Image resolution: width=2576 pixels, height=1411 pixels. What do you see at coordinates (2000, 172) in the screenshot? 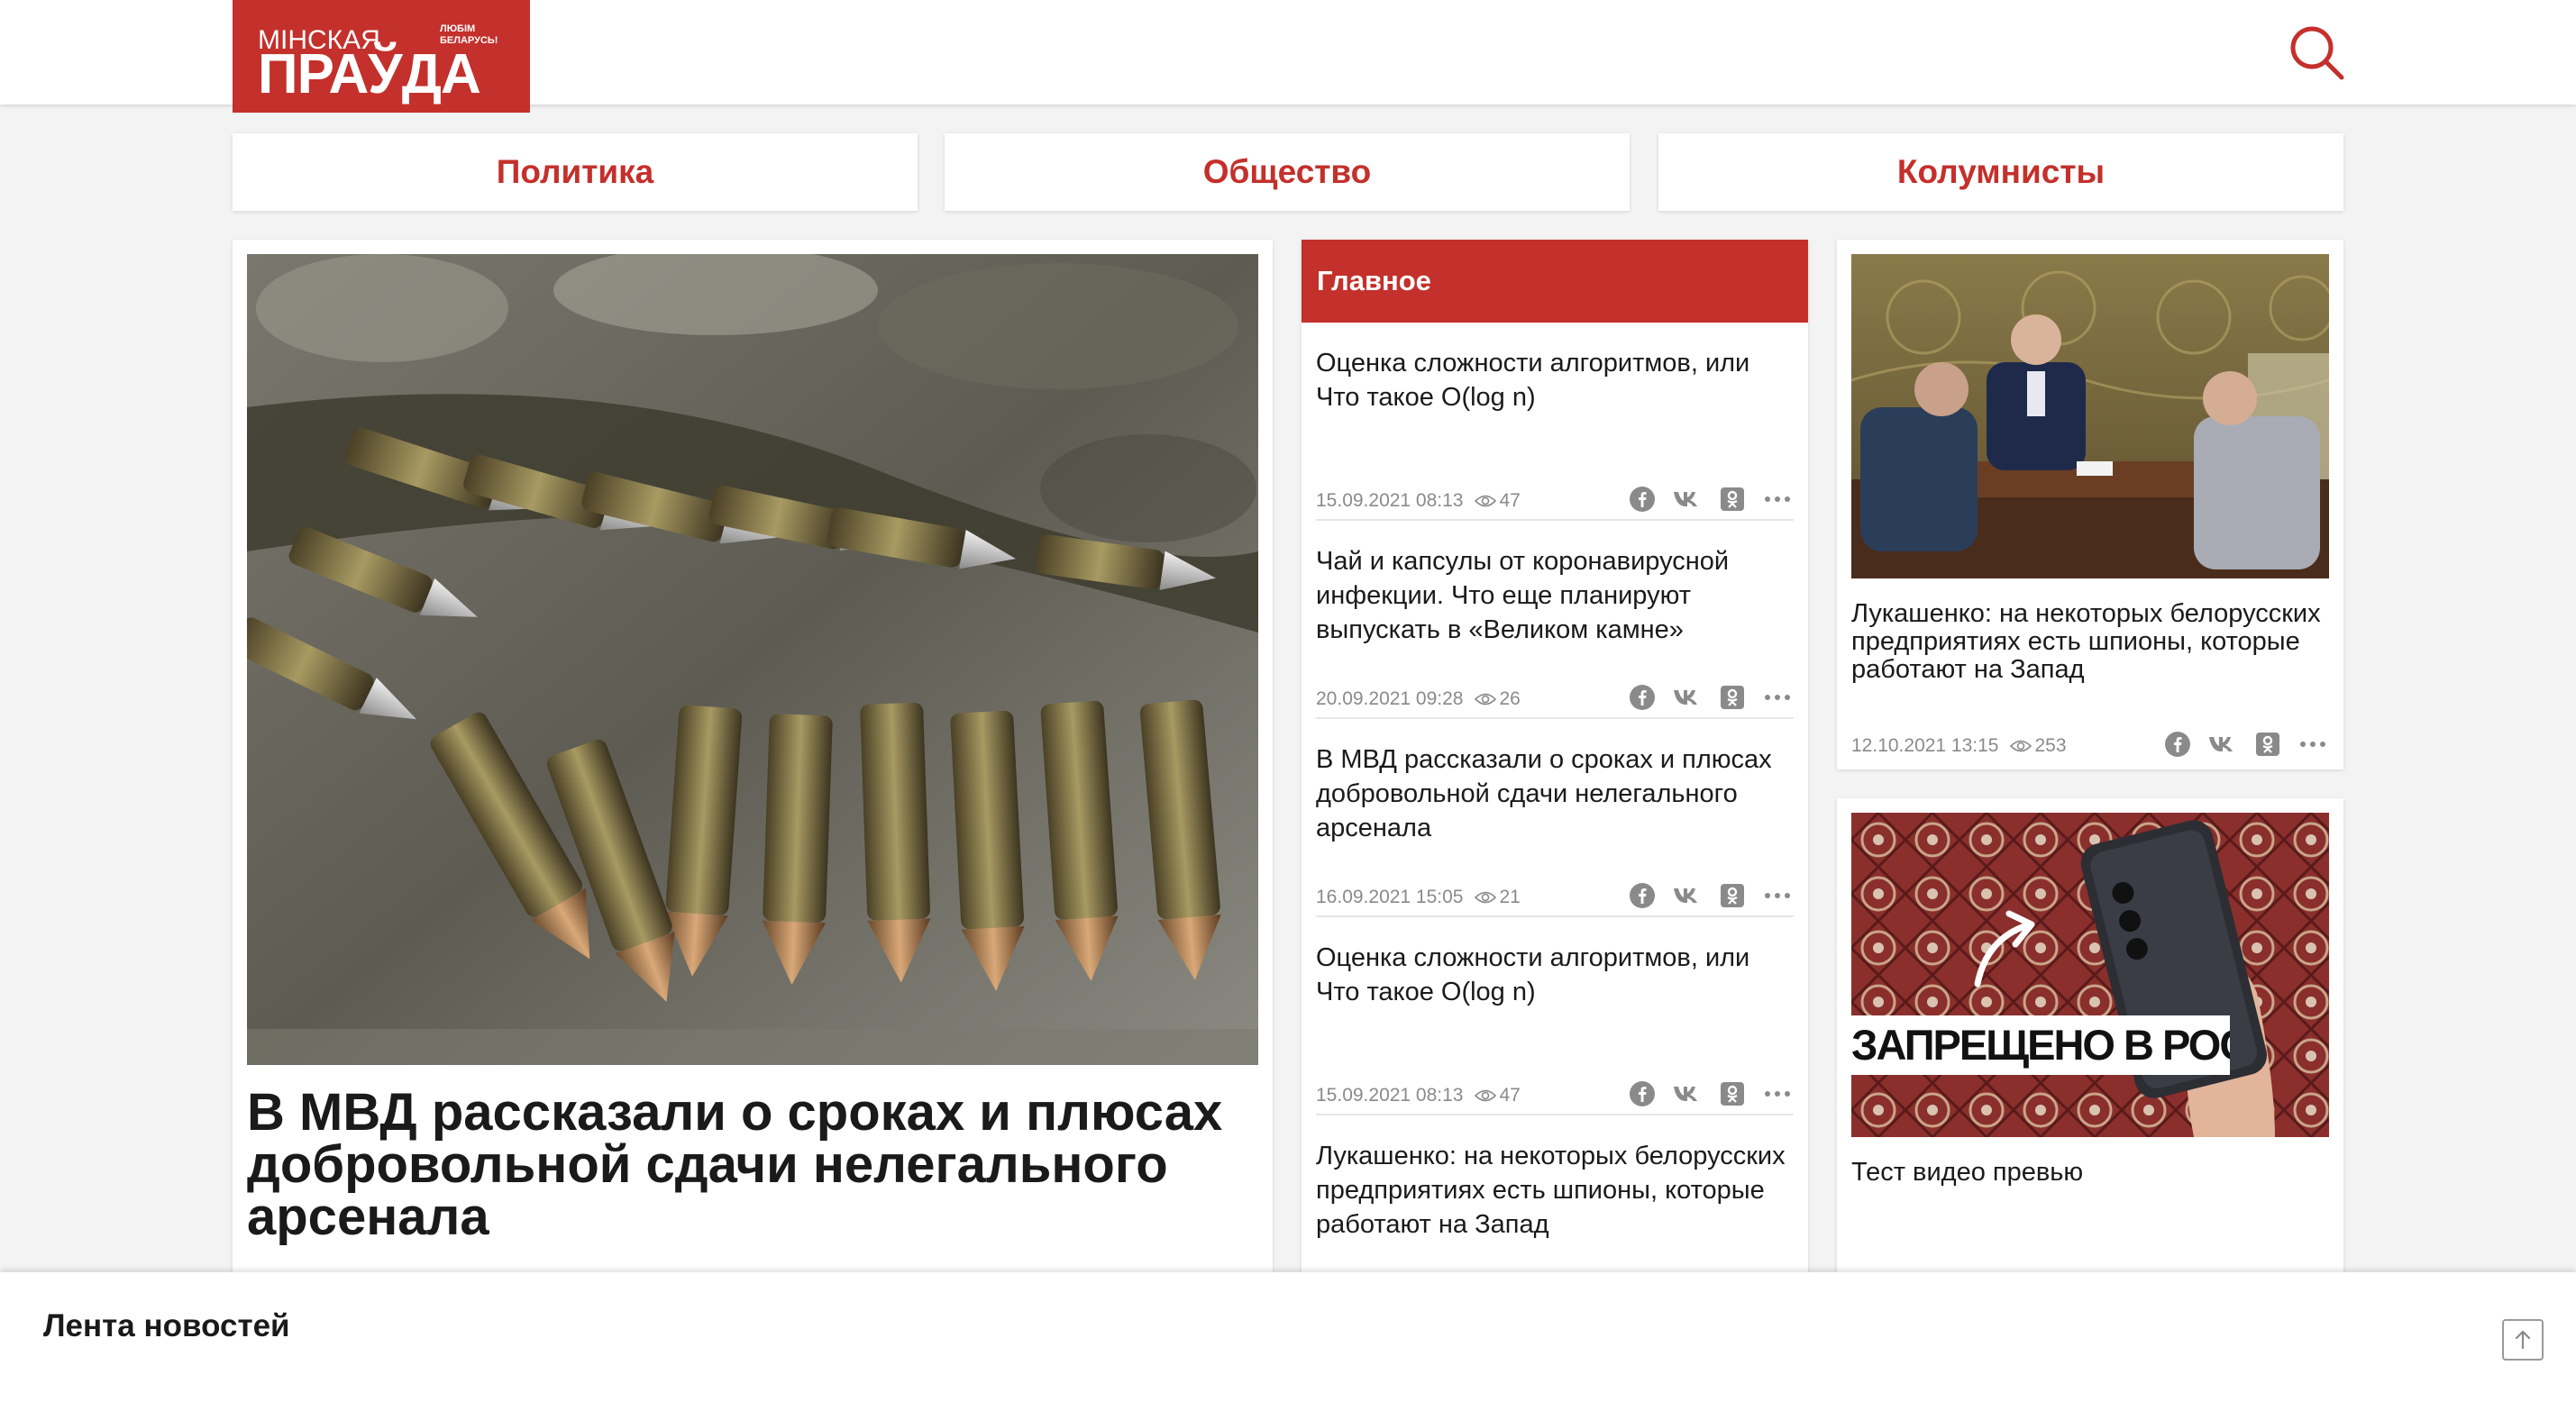
I see `nav-columnists: Колумнисты` at bounding box center [2000, 172].